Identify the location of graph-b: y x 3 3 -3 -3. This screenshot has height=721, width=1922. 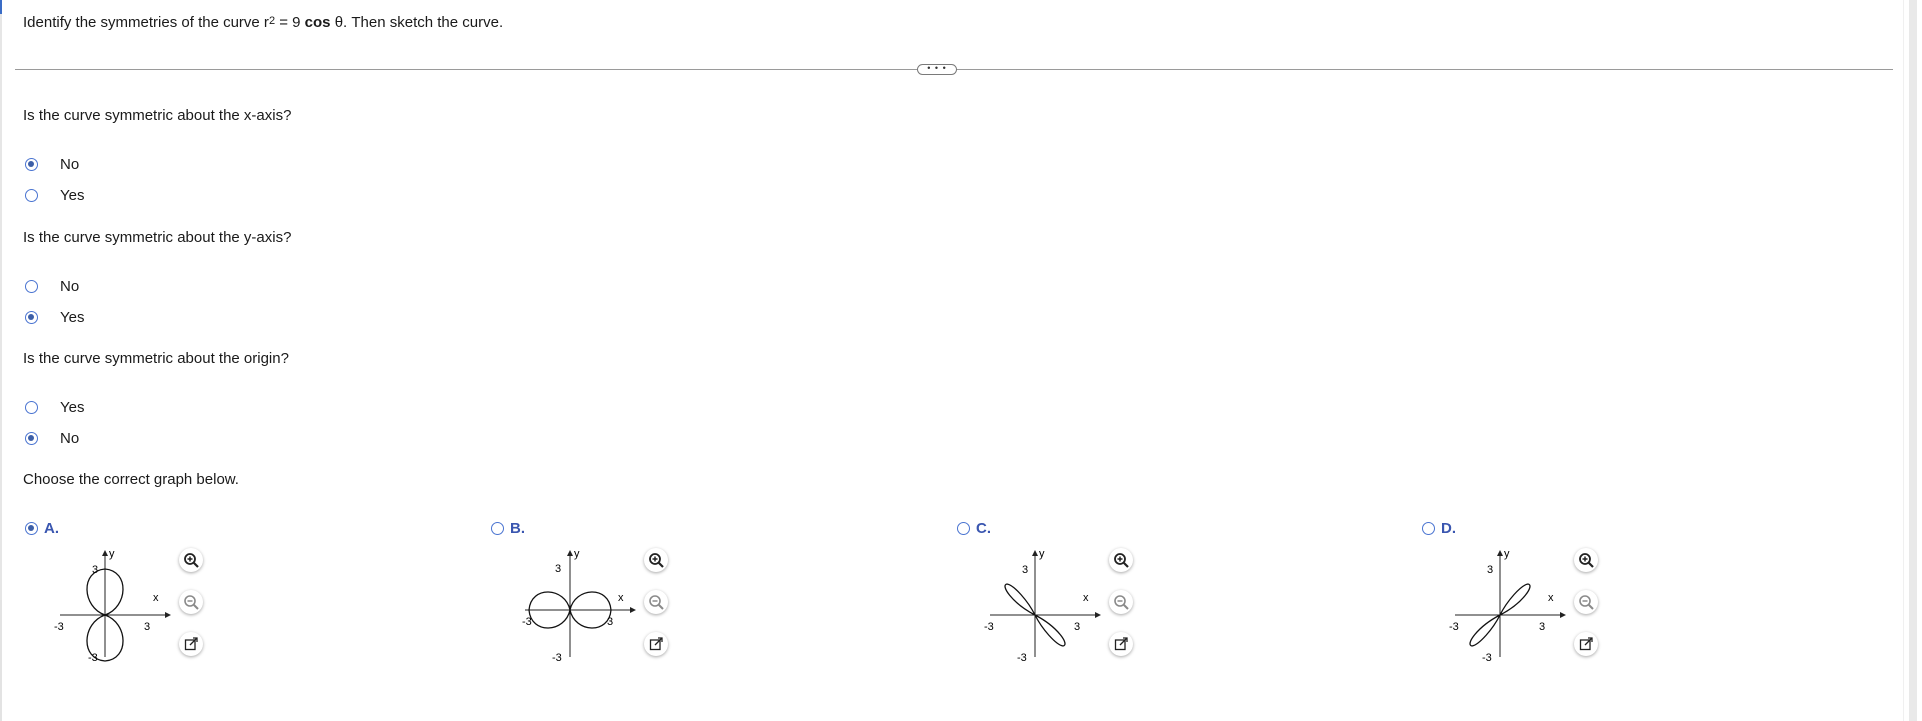
(579, 606).